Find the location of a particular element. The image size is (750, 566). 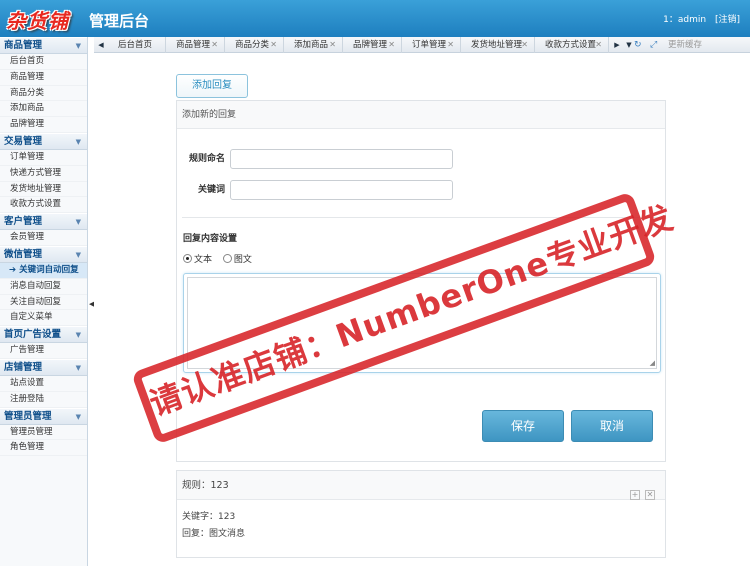

sidebar-item: 添加商品 is located at coordinates (43, 109).